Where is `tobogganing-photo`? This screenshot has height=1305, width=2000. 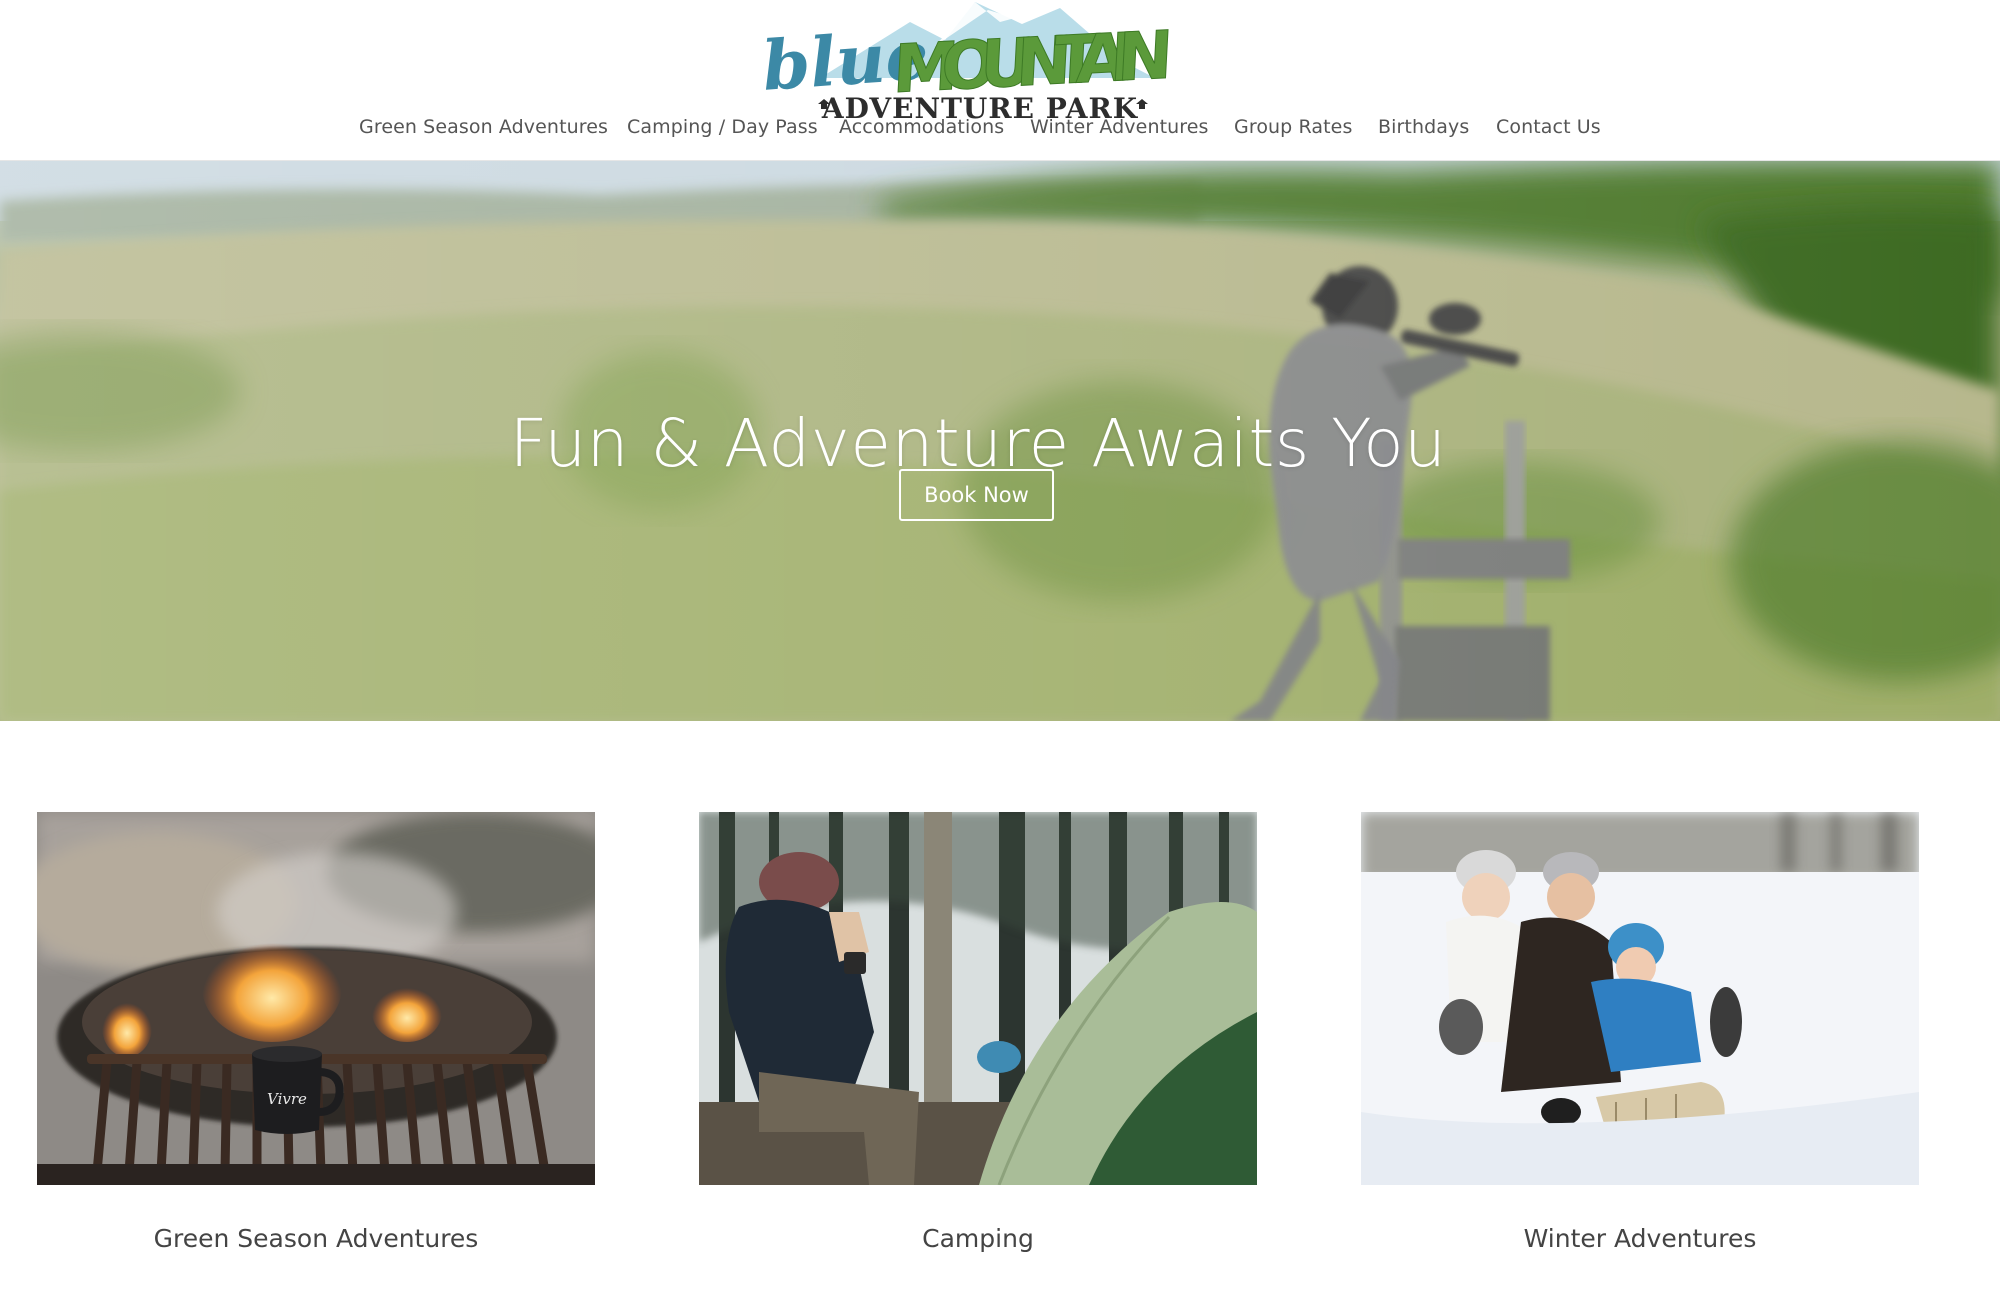
tobogganing-photo is located at coordinates (1640, 998).